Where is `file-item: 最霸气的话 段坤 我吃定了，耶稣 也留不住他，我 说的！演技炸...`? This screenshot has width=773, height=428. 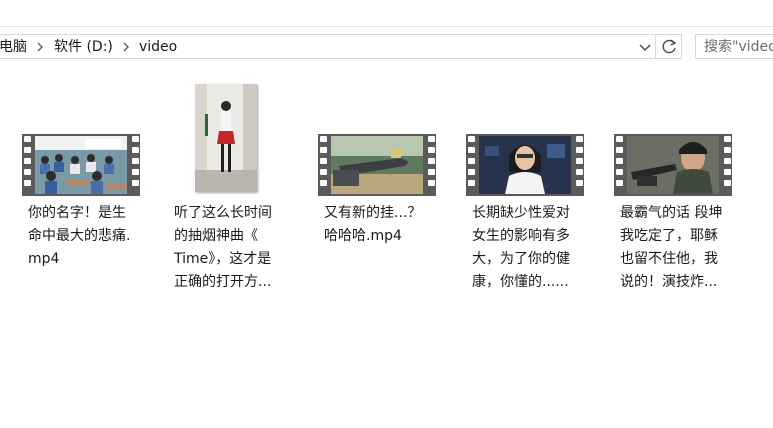
file-item: 最霸气的话 段坤 我吃定了，耶稣 也留不住他，我 说的！演技炸... is located at coordinates (674, 189).